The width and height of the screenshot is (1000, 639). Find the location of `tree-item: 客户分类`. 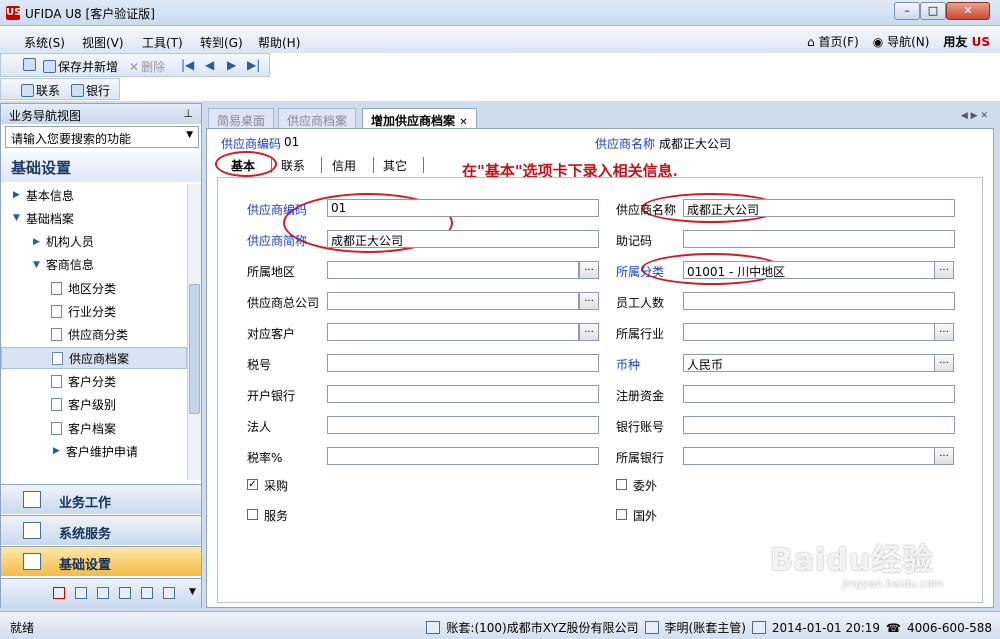

tree-item: 客户分类 is located at coordinates (94, 381).